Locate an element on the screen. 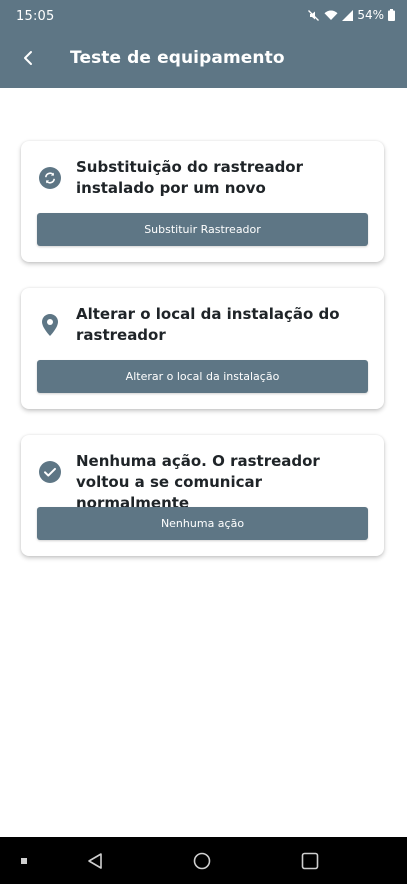  wifi-icon is located at coordinates (331, 15).